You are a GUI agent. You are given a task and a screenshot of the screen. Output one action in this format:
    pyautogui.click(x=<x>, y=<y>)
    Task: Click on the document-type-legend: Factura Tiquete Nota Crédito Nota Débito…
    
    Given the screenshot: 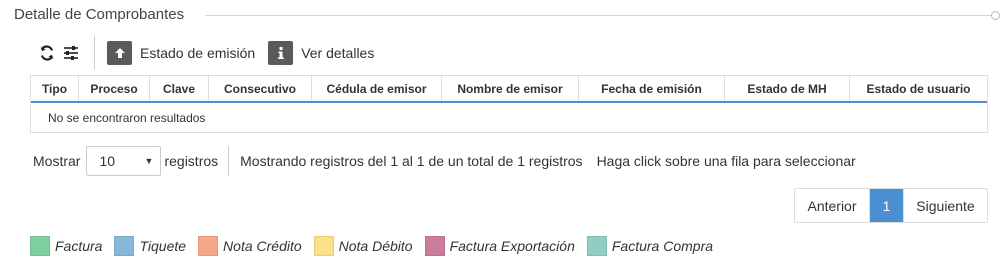 What is the action you would take?
    pyautogui.click(x=377, y=246)
    